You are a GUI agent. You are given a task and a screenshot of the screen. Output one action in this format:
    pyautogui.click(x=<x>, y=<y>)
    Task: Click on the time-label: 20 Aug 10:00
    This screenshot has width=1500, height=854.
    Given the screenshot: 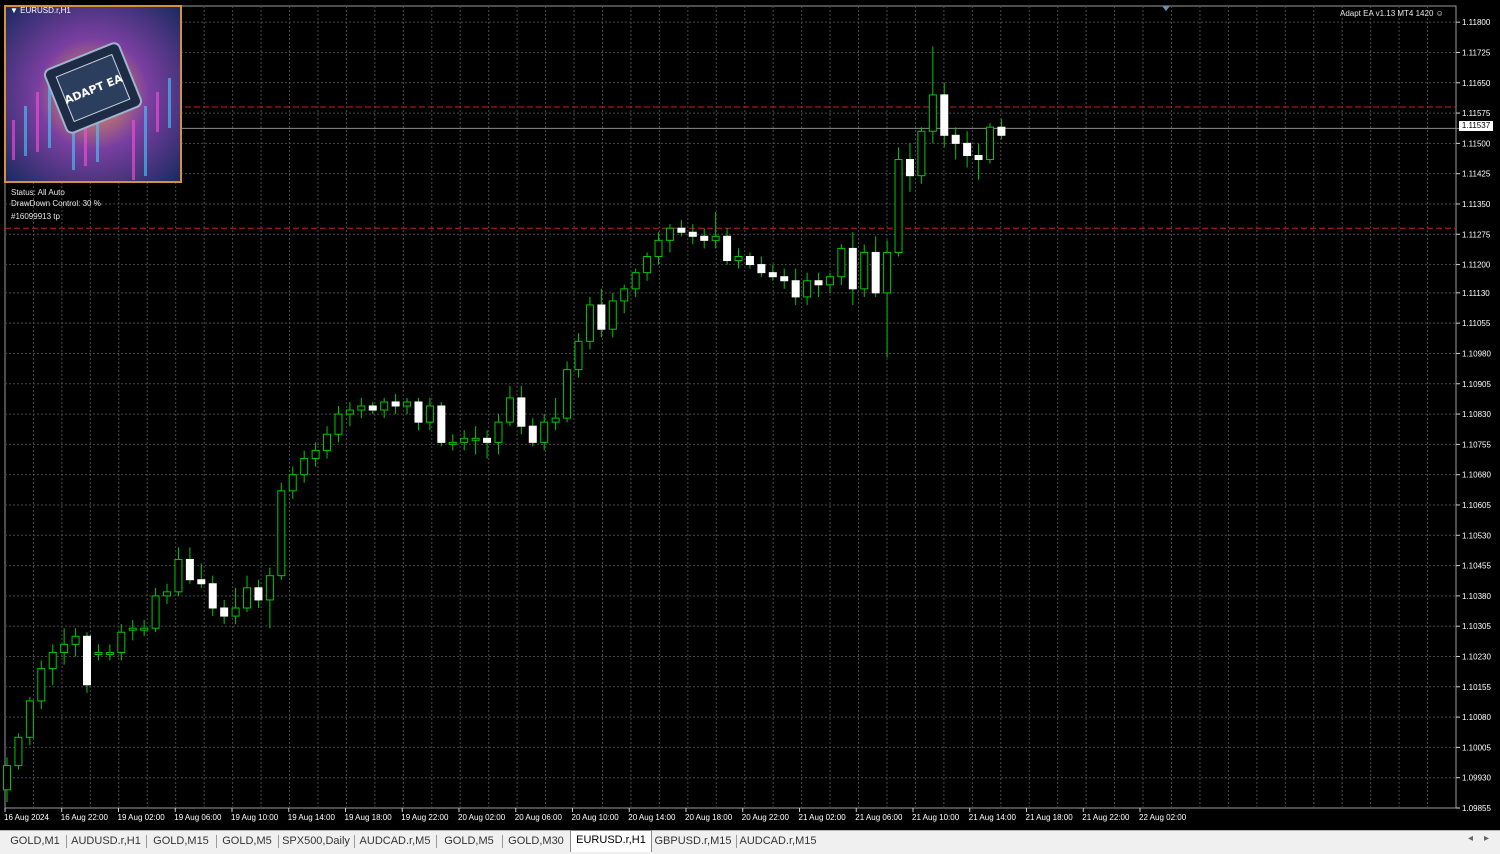 What is the action you would take?
    pyautogui.click(x=596, y=817)
    